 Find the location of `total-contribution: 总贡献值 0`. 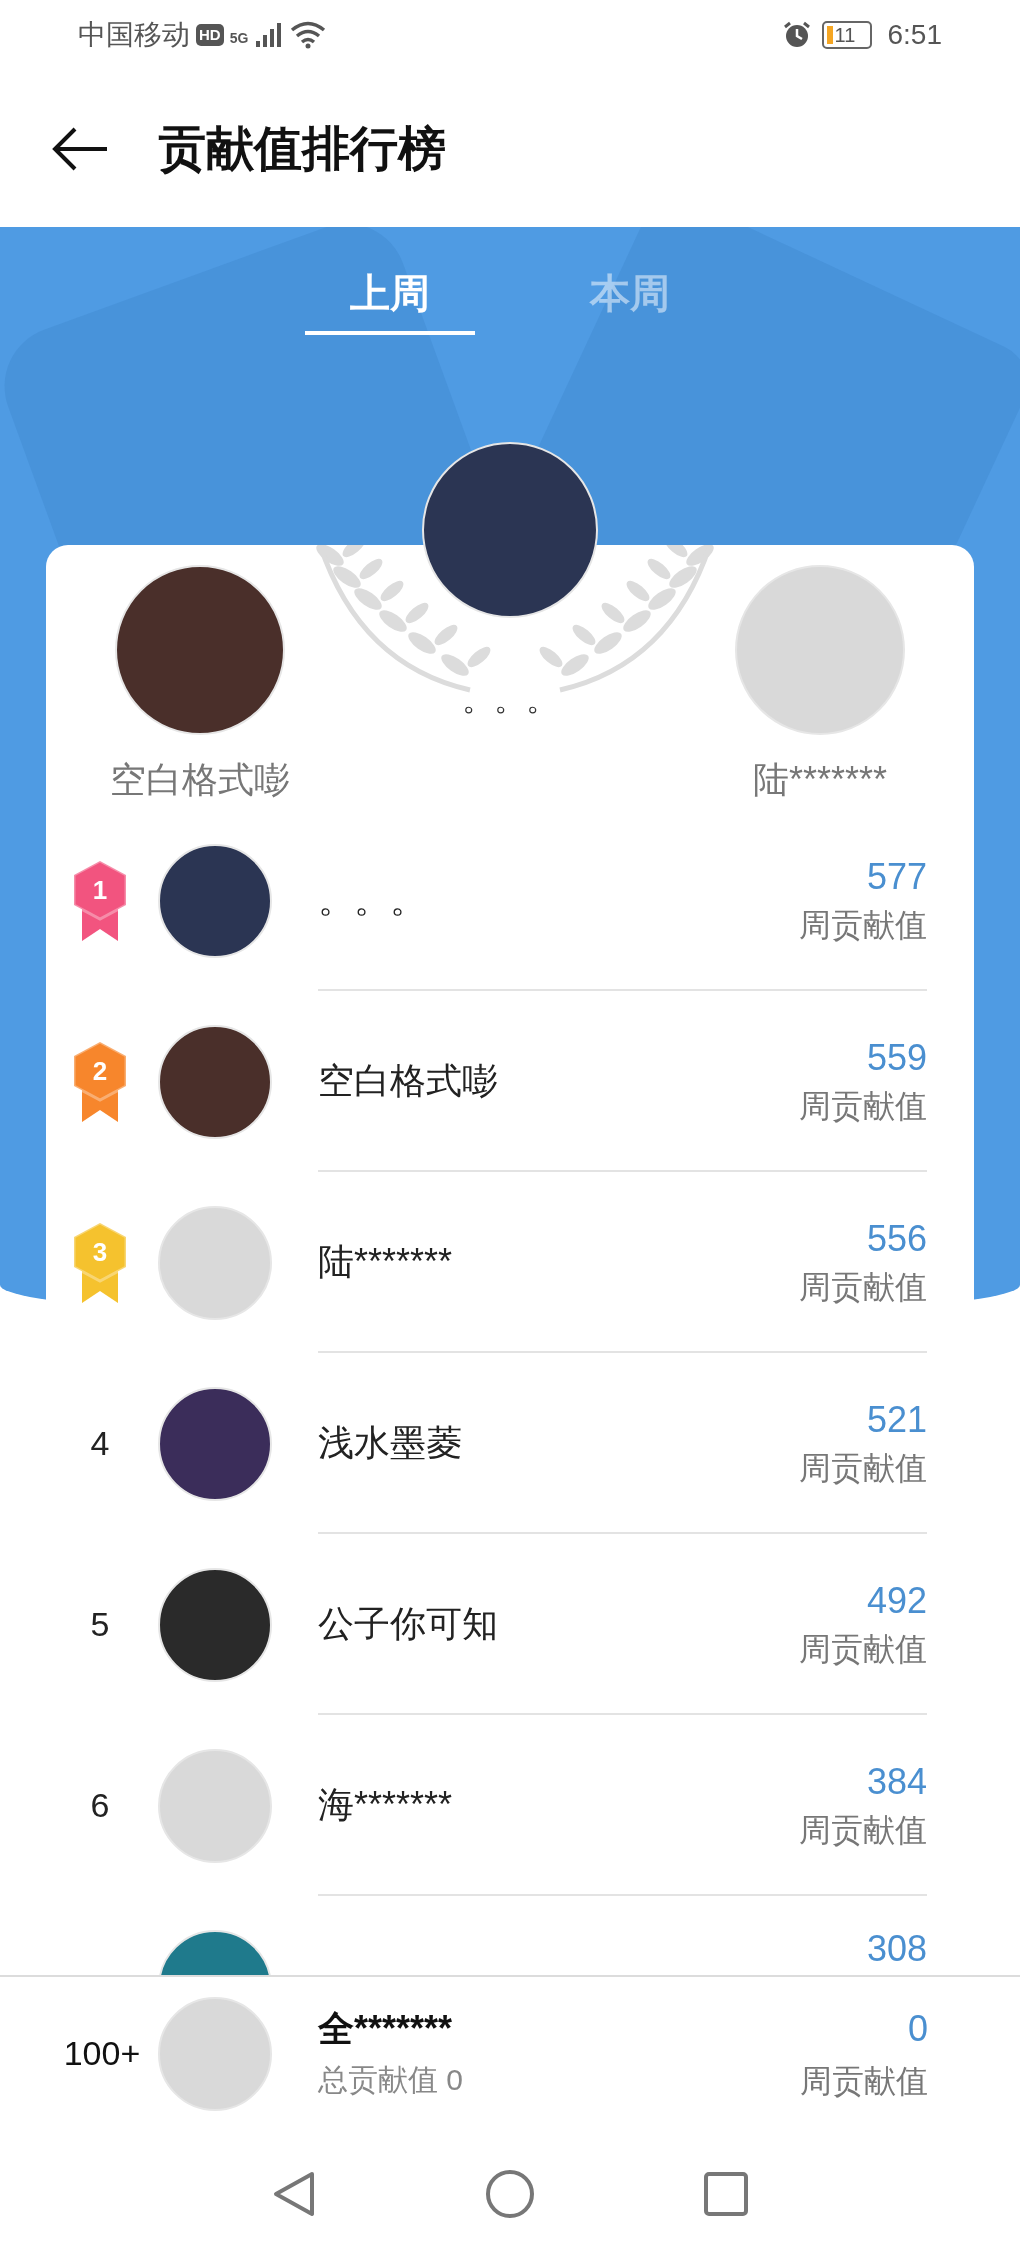

total-contribution: 总贡献值 0 is located at coordinates (391, 2079).